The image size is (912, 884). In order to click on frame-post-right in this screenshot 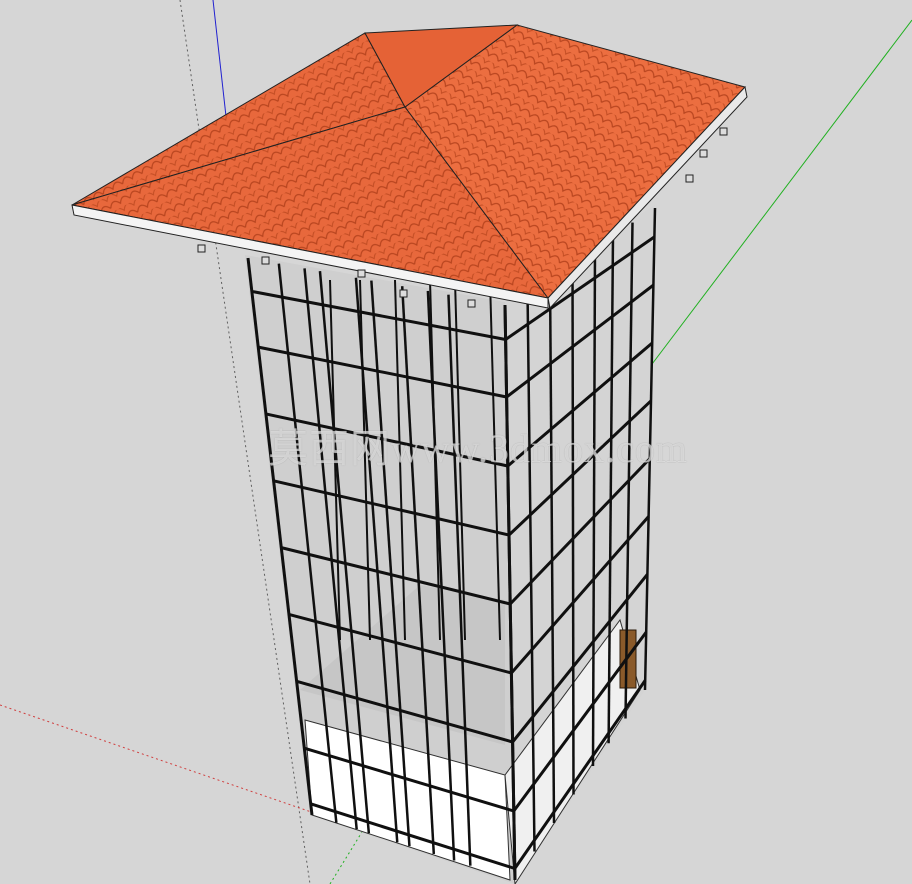, I will do `click(573, 528)`.